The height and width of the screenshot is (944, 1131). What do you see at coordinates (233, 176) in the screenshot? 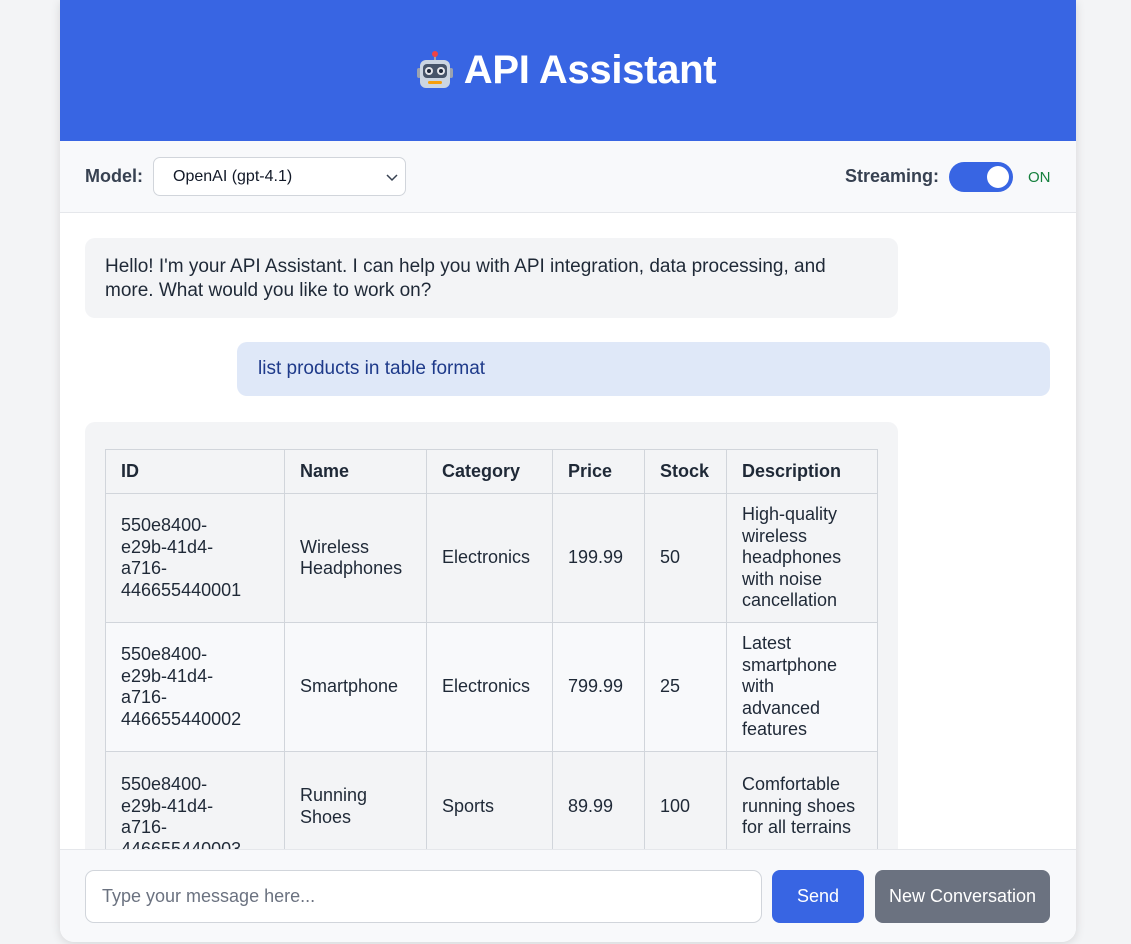
I see `model-select-value: OpenAI (gpt-4.1)` at bounding box center [233, 176].